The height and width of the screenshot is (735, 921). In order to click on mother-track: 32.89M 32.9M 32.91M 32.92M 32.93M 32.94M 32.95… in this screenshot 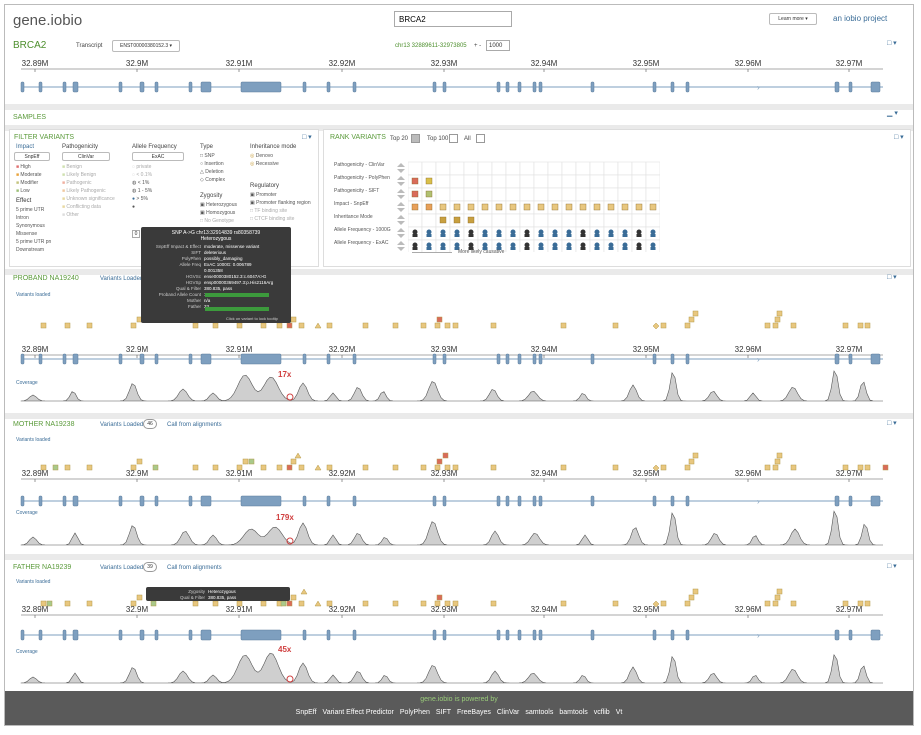, I will do `click(453, 499)`.